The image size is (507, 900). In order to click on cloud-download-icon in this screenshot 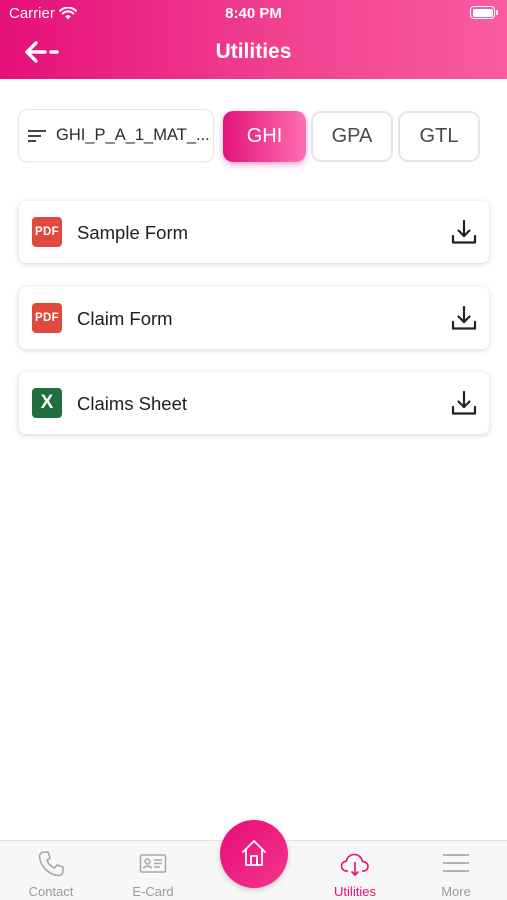, I will do `click(354, 864)`.